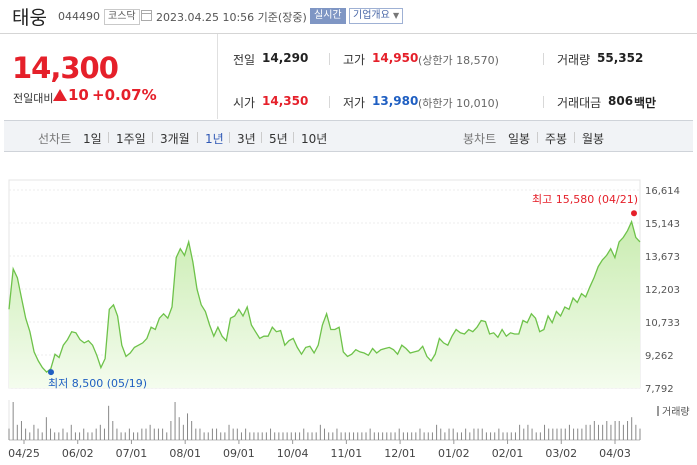 This screenshot has height=465, width=697. Describe the element at coordinates (285, 58) in the screenshot. I see `prev-close-value: 14,290` at that location.